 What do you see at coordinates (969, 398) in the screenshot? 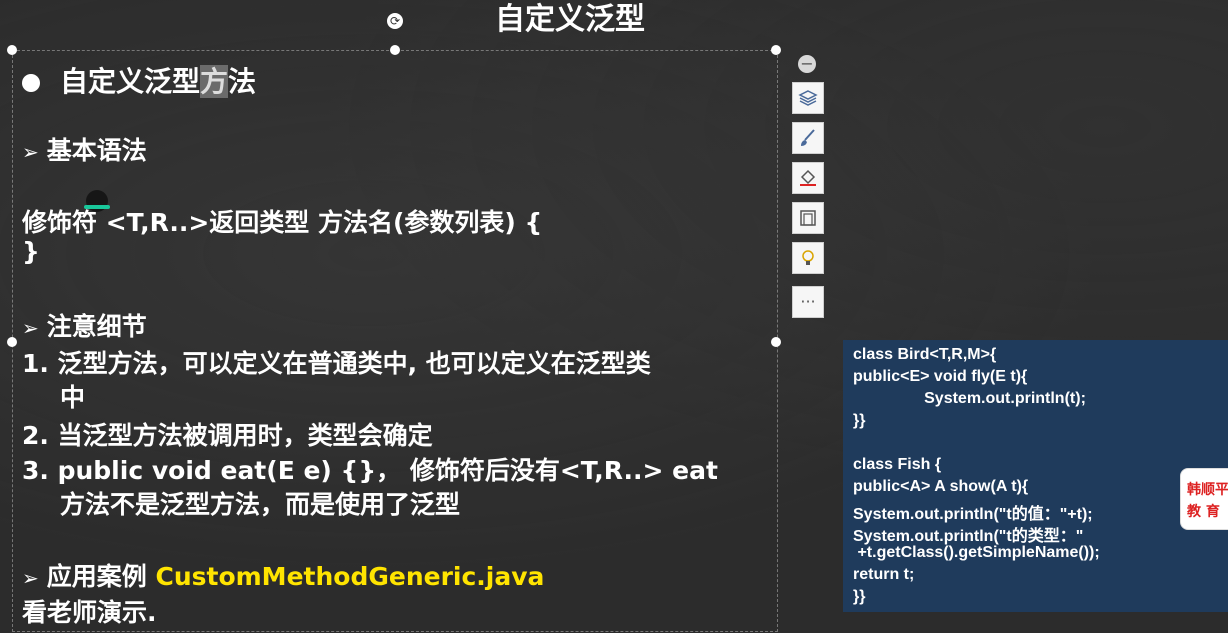
I see `code-line: System.out.println(t);` at bounding box center [969, 398].